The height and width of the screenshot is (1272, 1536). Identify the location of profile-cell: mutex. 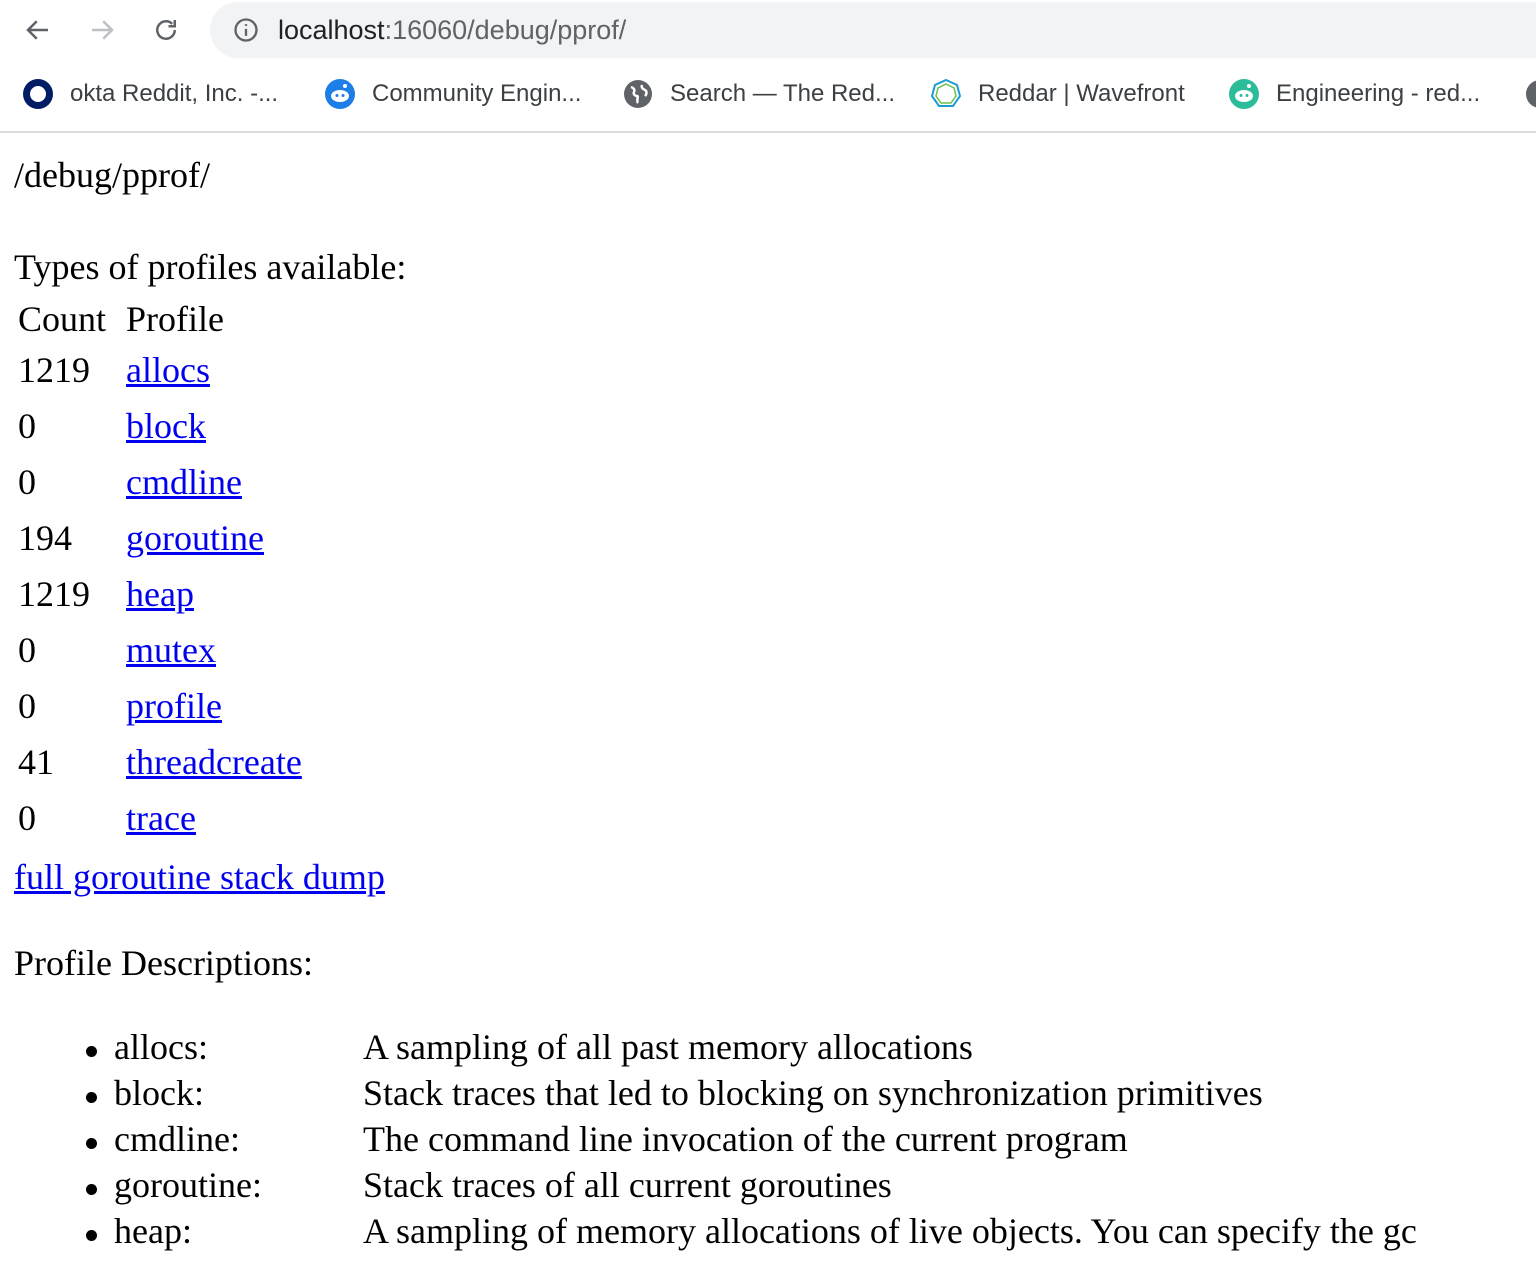
(214, 650).